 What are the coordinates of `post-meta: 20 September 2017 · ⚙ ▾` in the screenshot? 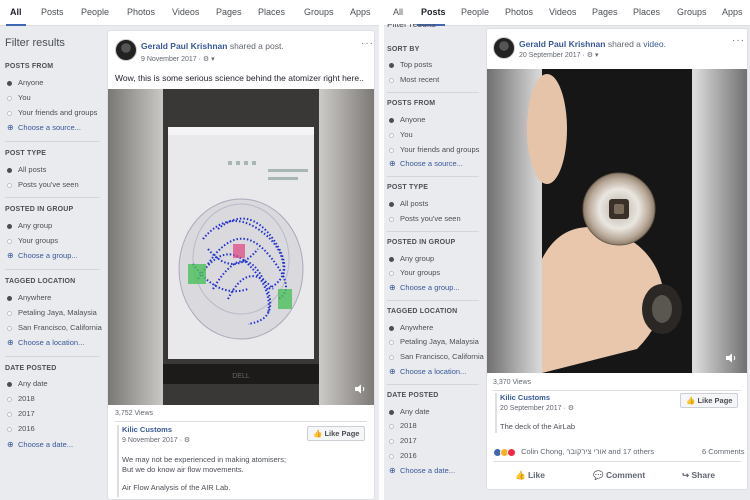 It's located at (558, 55).